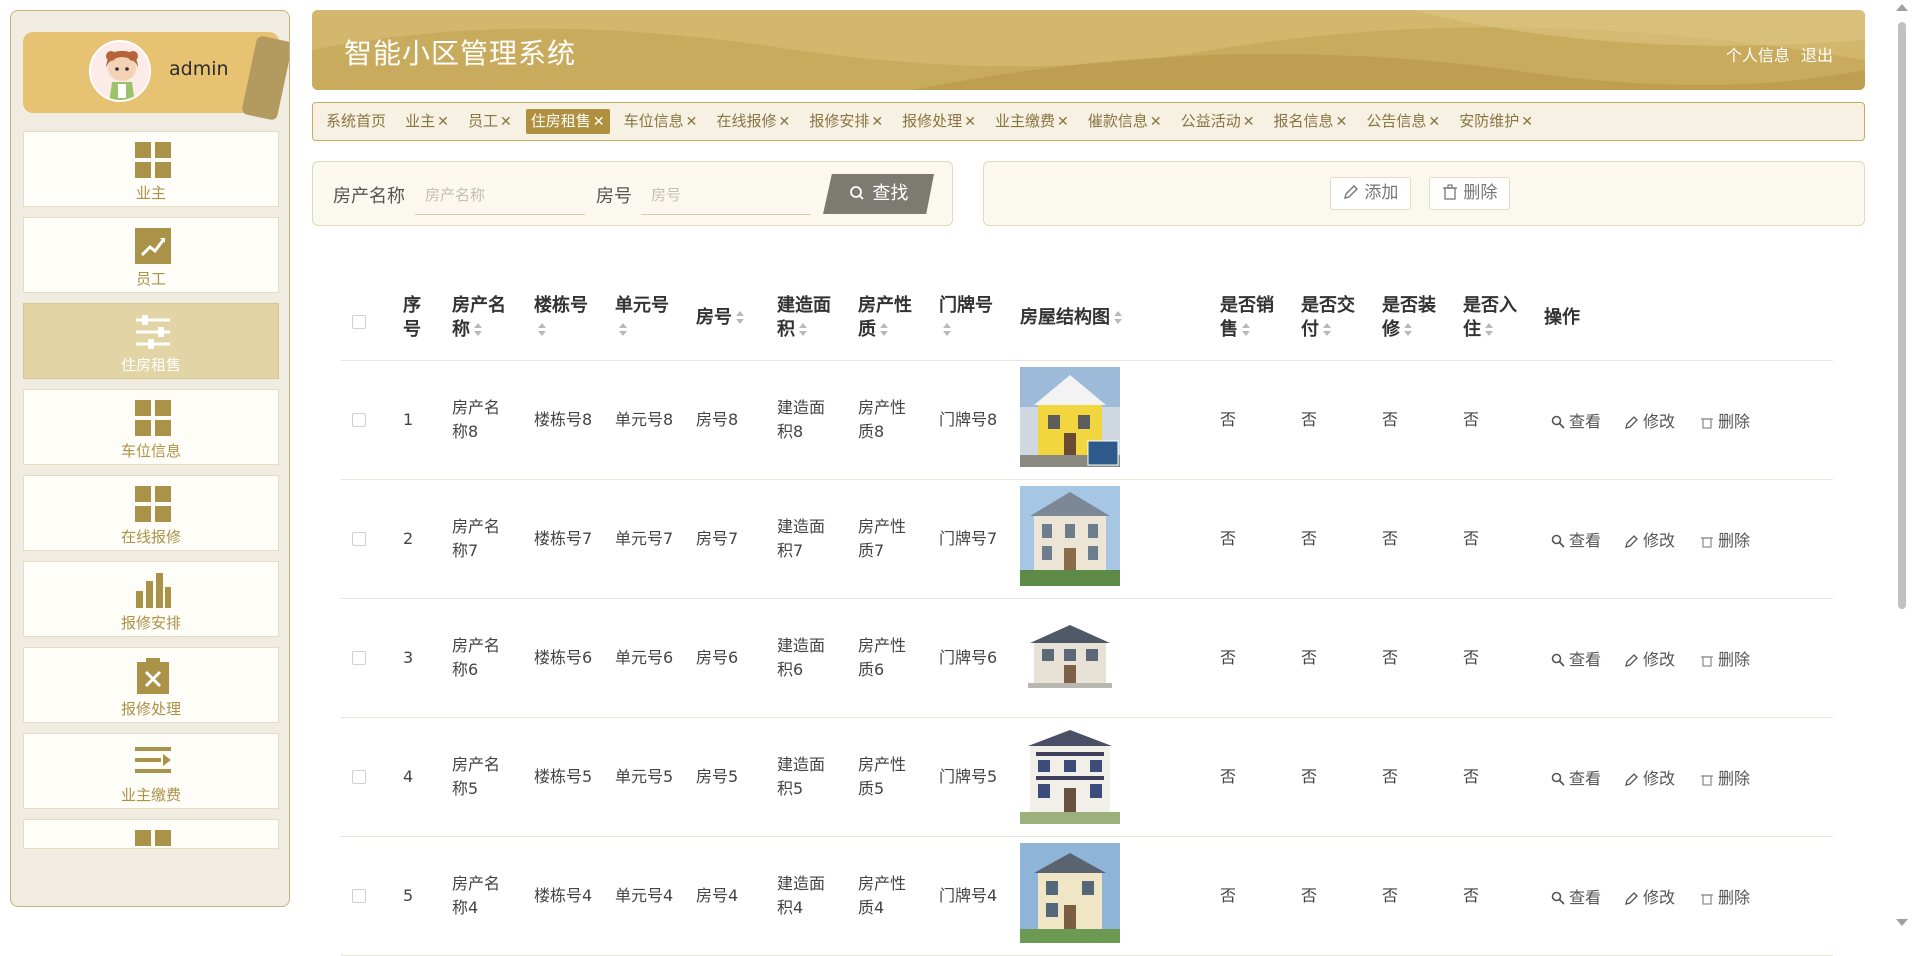 This screenshot has height=956, width=1912. What do you see at coordinates (408, 896) in the screenshot?
I see `cell-index: 5` at bounding box center [408, 896].